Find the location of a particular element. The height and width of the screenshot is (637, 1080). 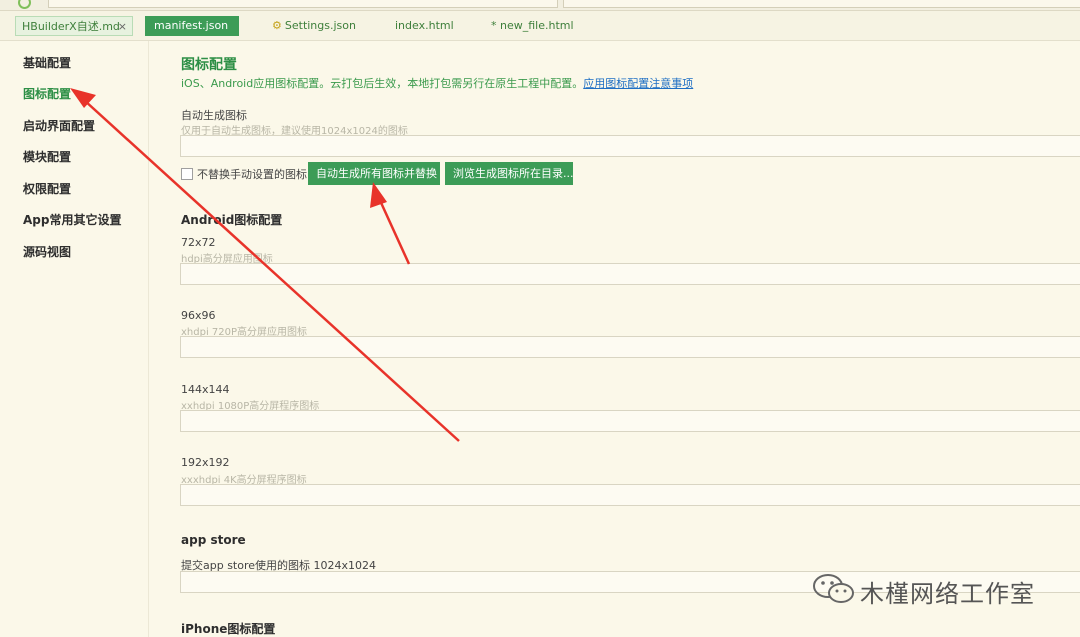

tab-hbuilderx-readme: HBuilderX自述.md × is located at coordinates (74, 26).